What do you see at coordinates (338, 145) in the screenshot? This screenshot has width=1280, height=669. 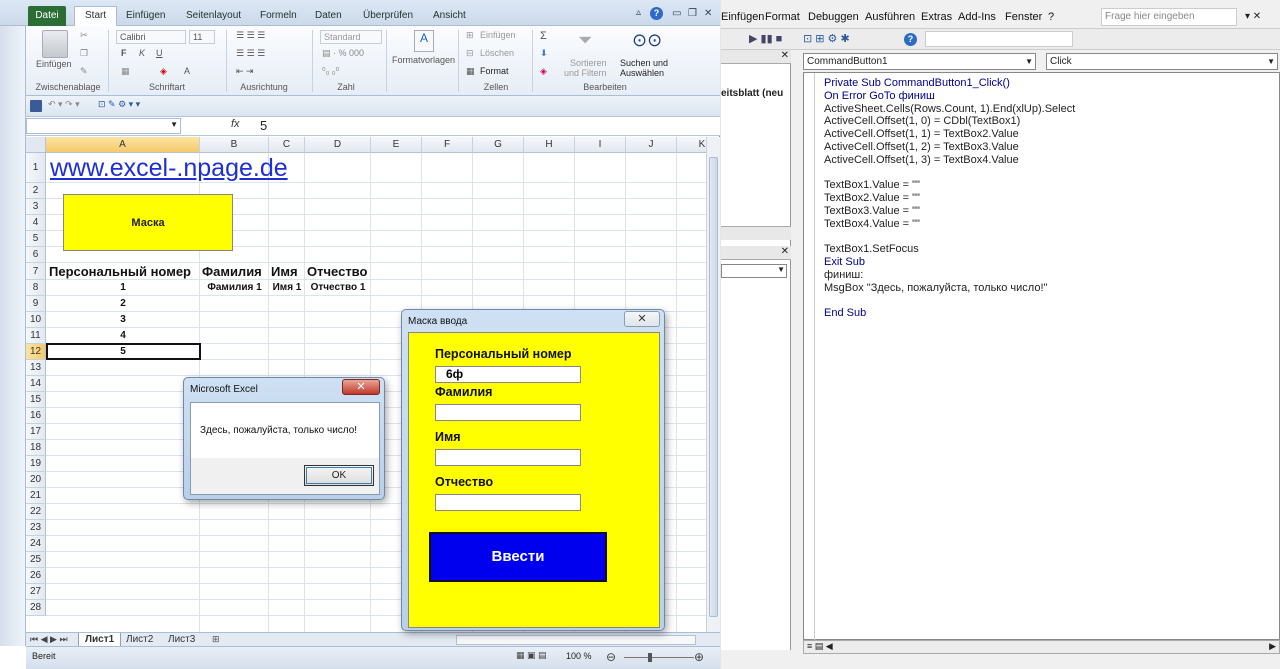 I see `column-header-D: D` at bounding box center [338, 145].